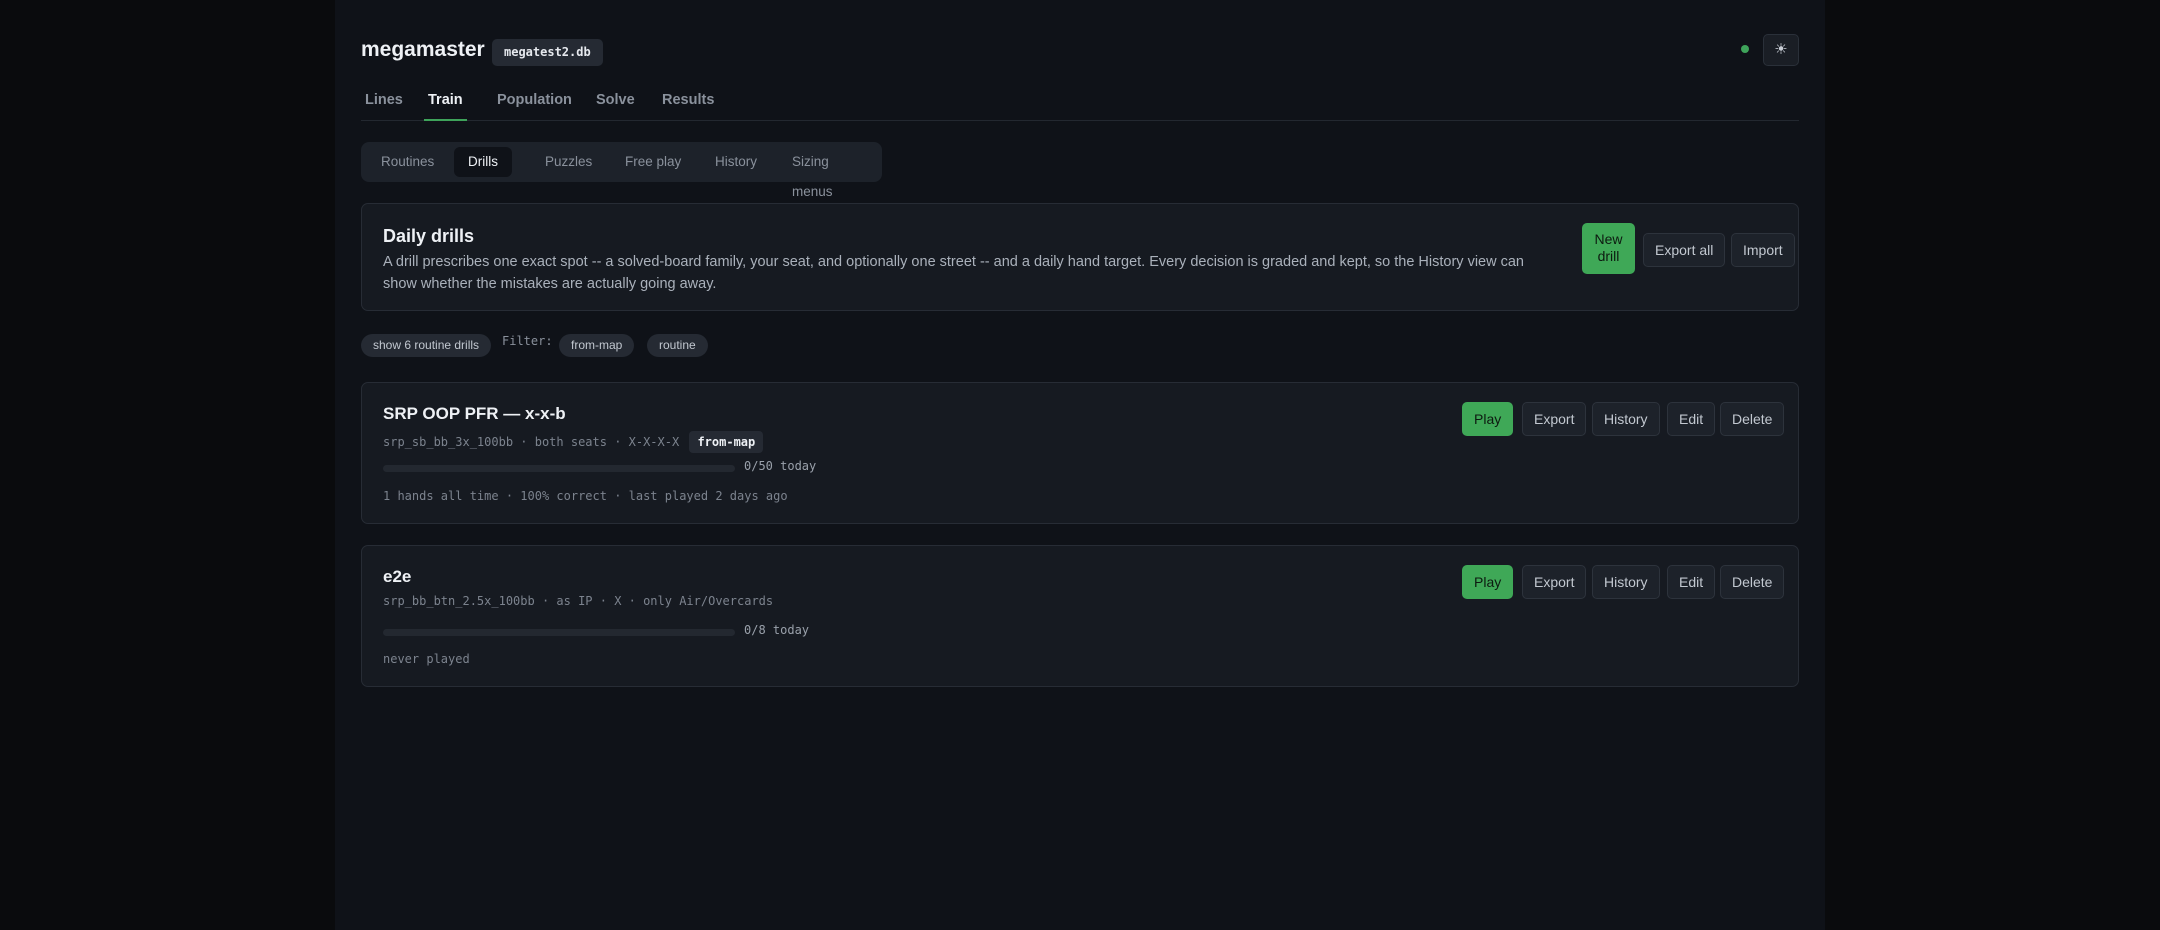 The image size is (2160, 930). Describe the element at coordinates (483, 162) in the screenshot. I see `subtab-drills: Drills` at that location.